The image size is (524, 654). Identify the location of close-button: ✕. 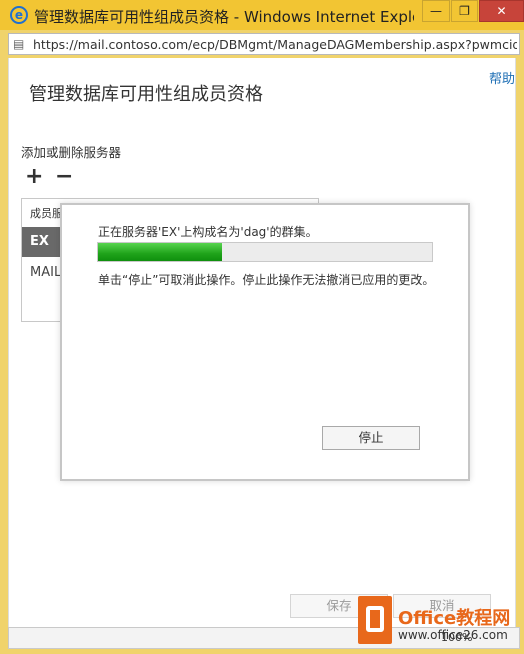
(501, 11).